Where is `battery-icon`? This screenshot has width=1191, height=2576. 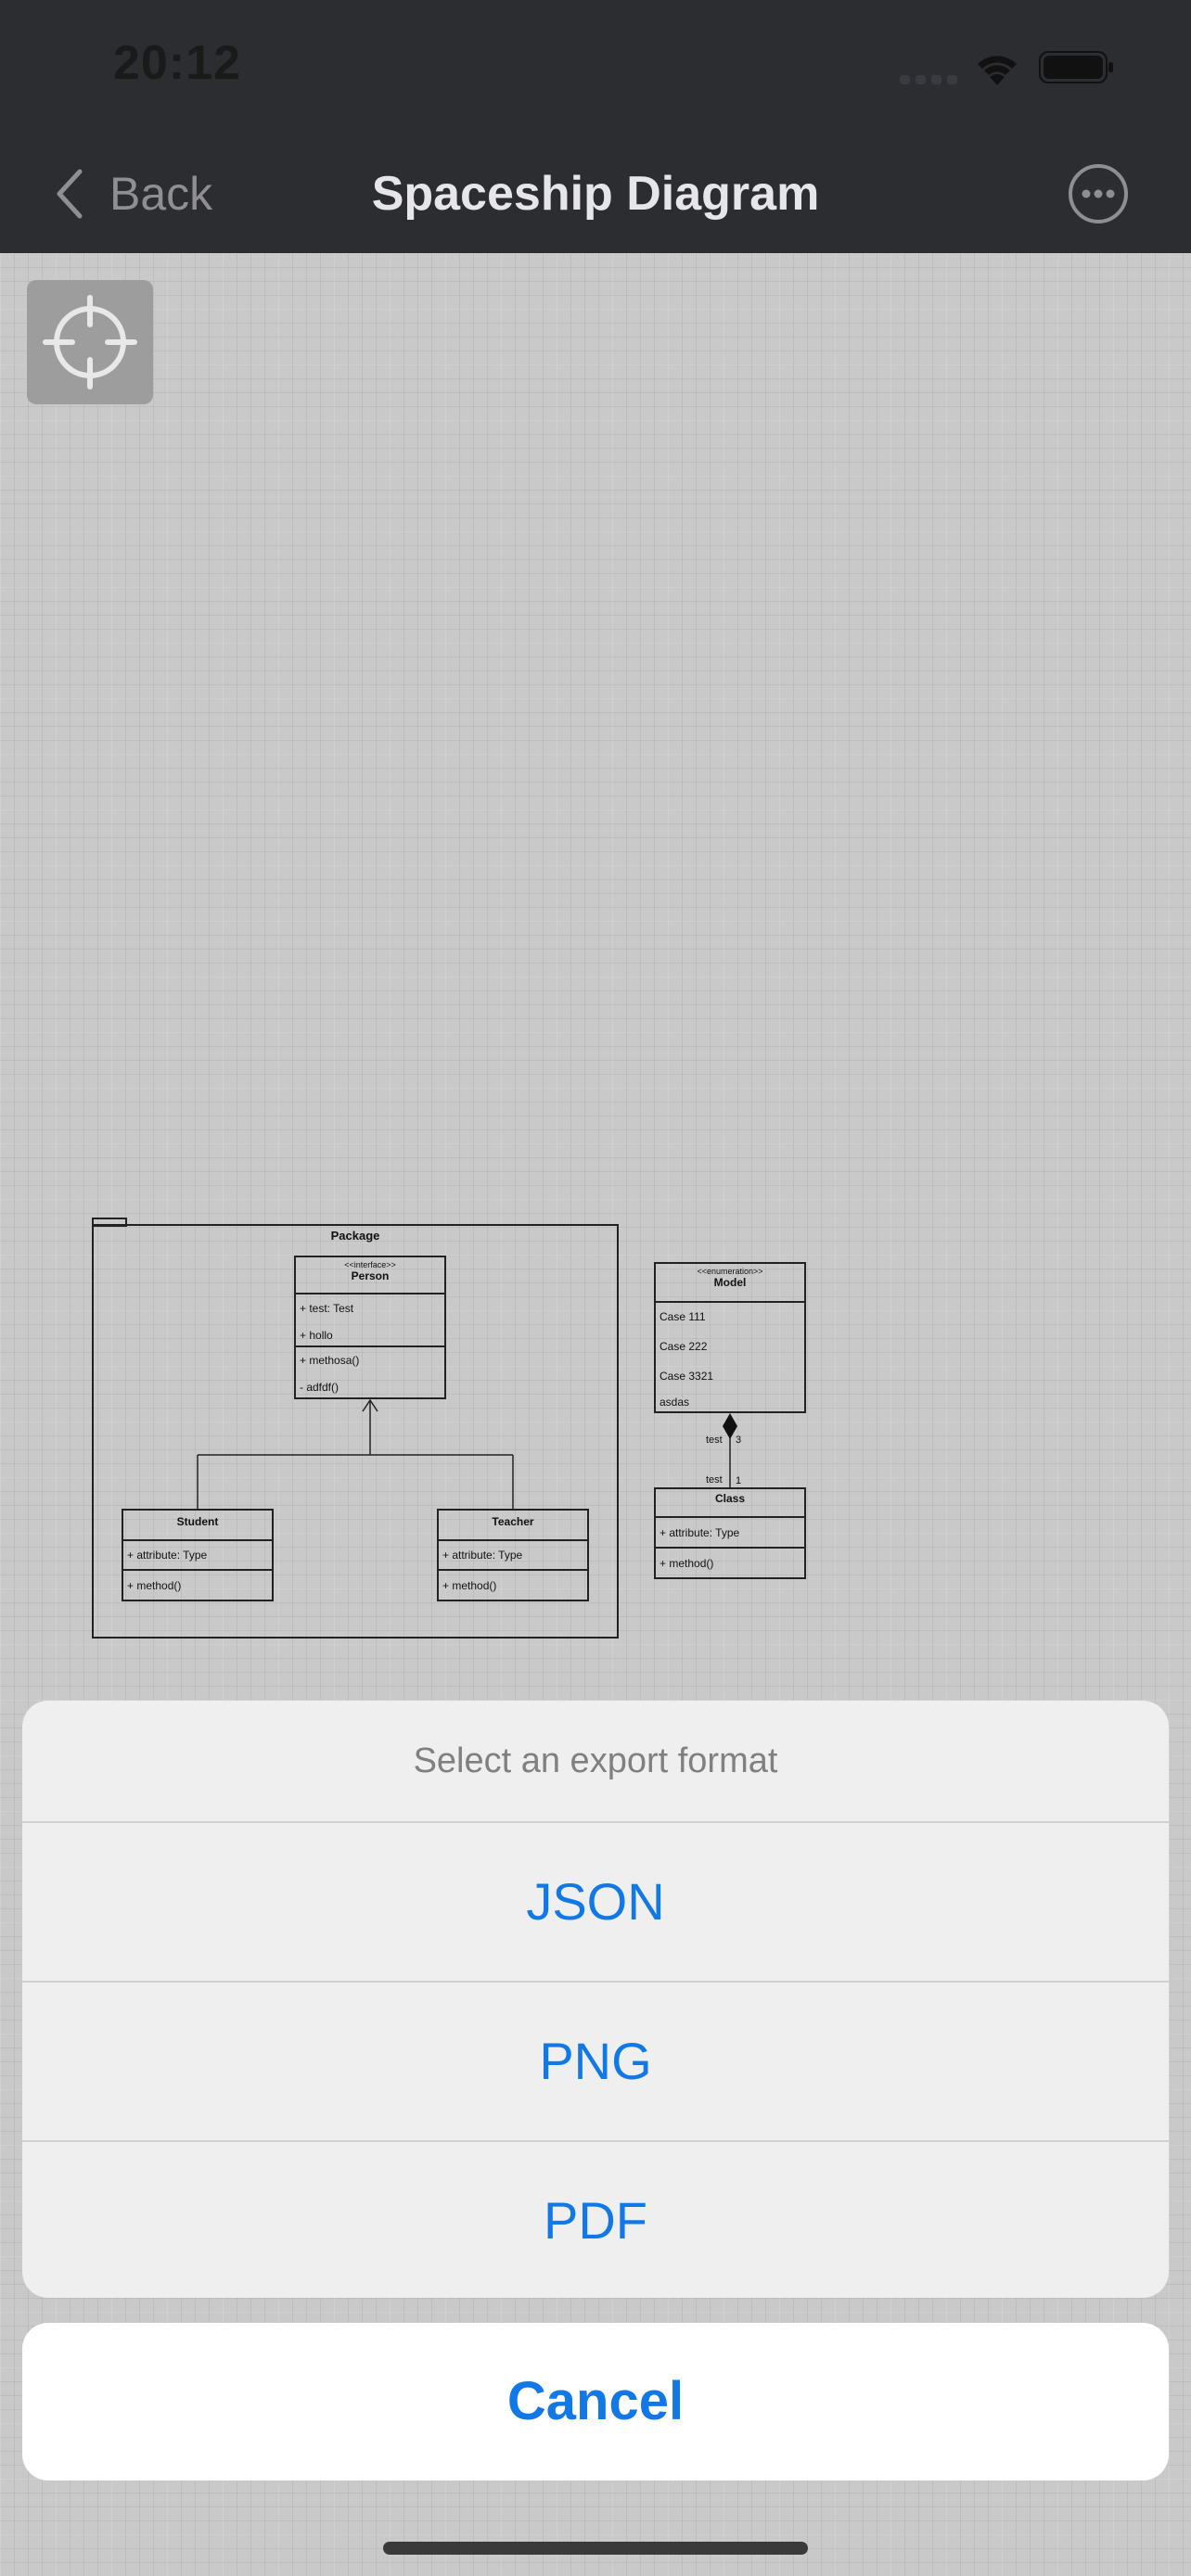 battery-icon is located at coordinates (1076, 67).